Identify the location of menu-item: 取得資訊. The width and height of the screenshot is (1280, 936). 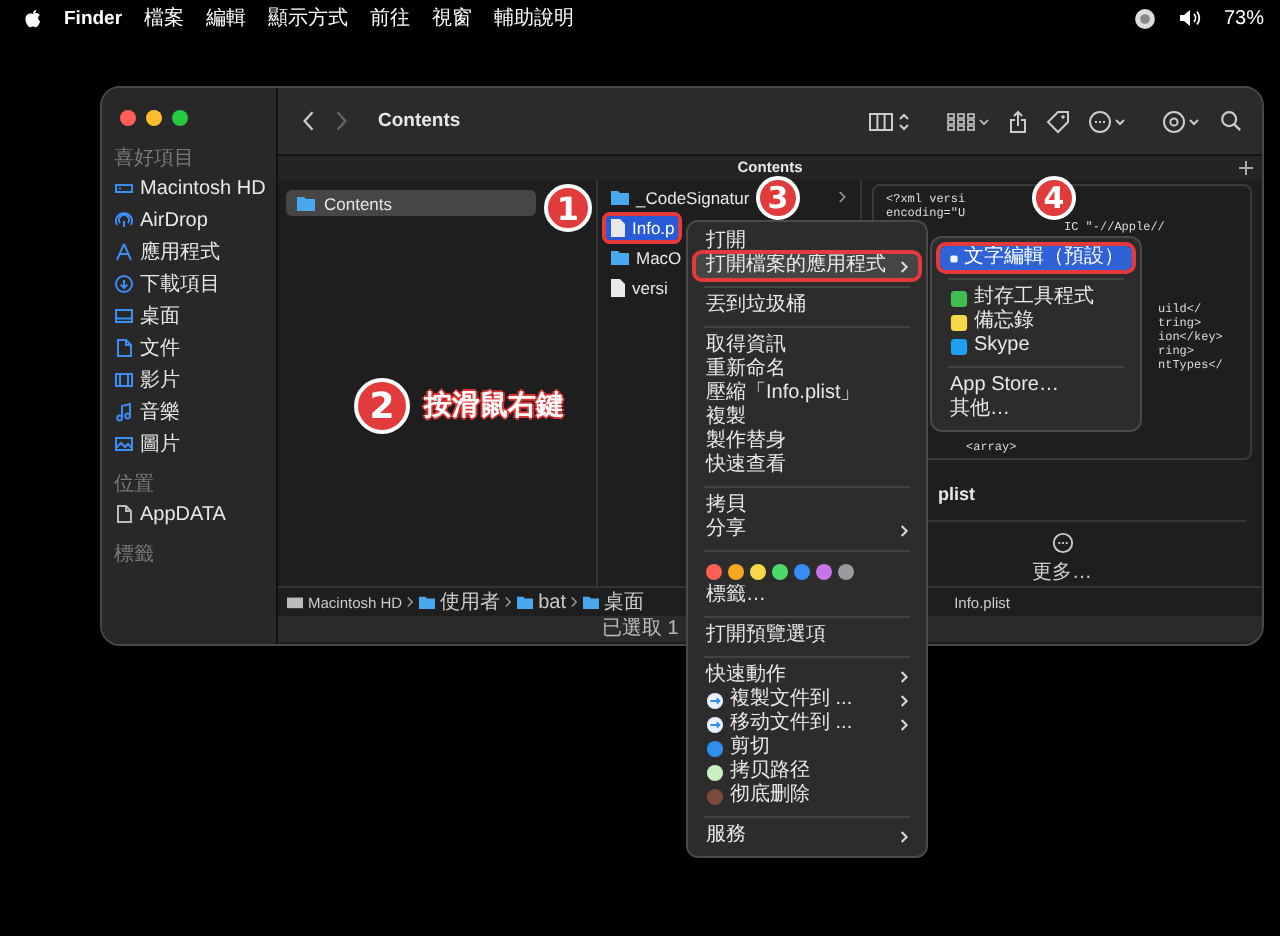
(807, 346).